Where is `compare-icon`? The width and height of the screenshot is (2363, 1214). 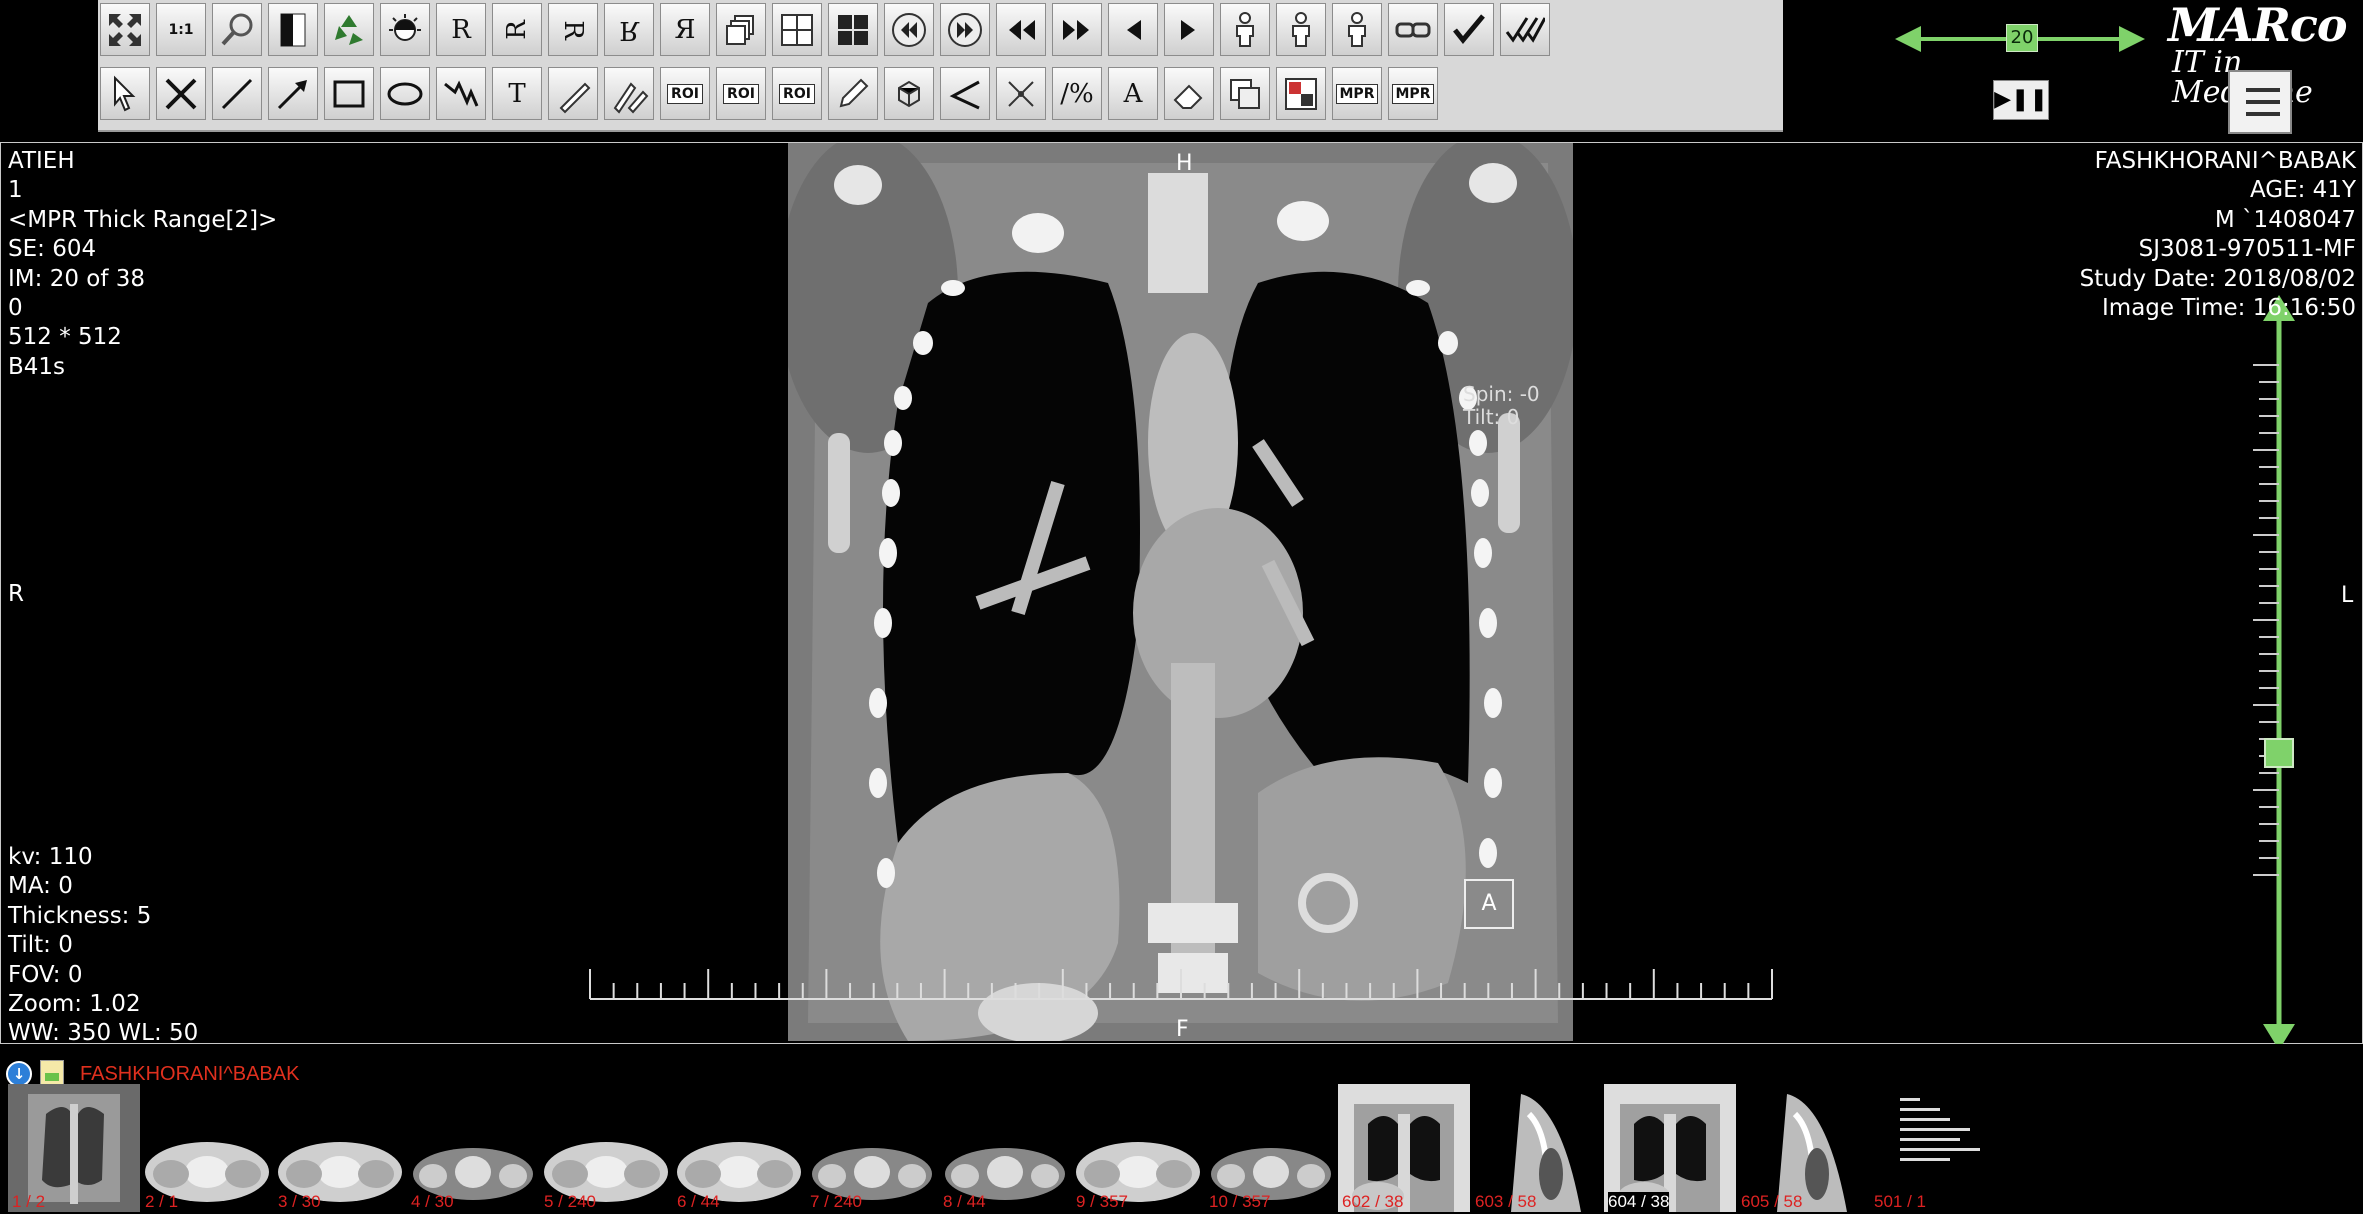 compare-icon is located at coordinates (1301, 93).